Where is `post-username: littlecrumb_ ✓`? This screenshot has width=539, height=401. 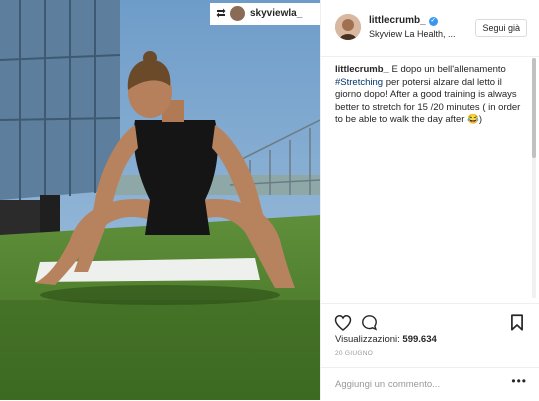
post-username: littlecrumb_ ✓ is located at coordinates (403, 20).